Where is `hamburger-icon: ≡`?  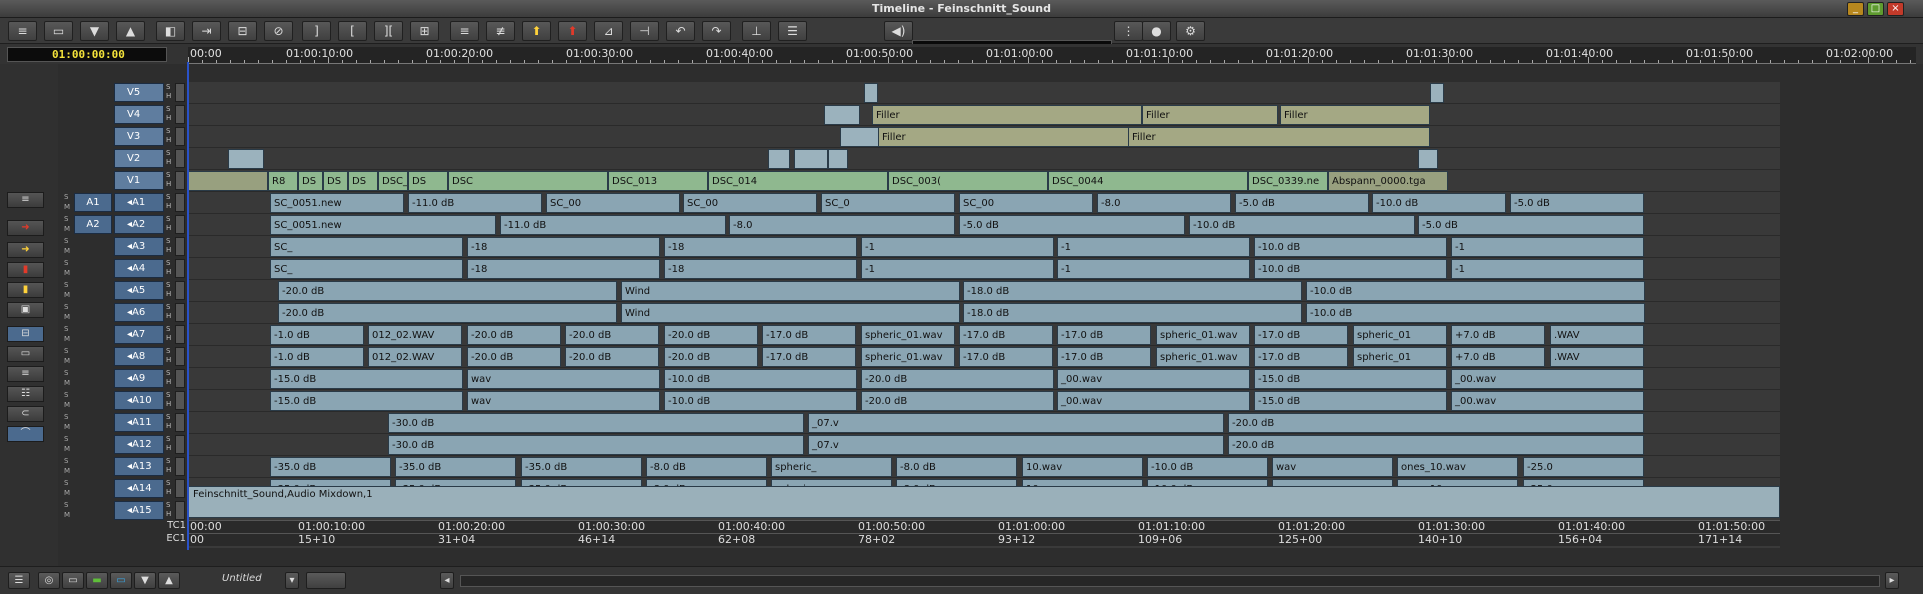
hamburger-icon: ≡ is located at coordinates (25, 200).